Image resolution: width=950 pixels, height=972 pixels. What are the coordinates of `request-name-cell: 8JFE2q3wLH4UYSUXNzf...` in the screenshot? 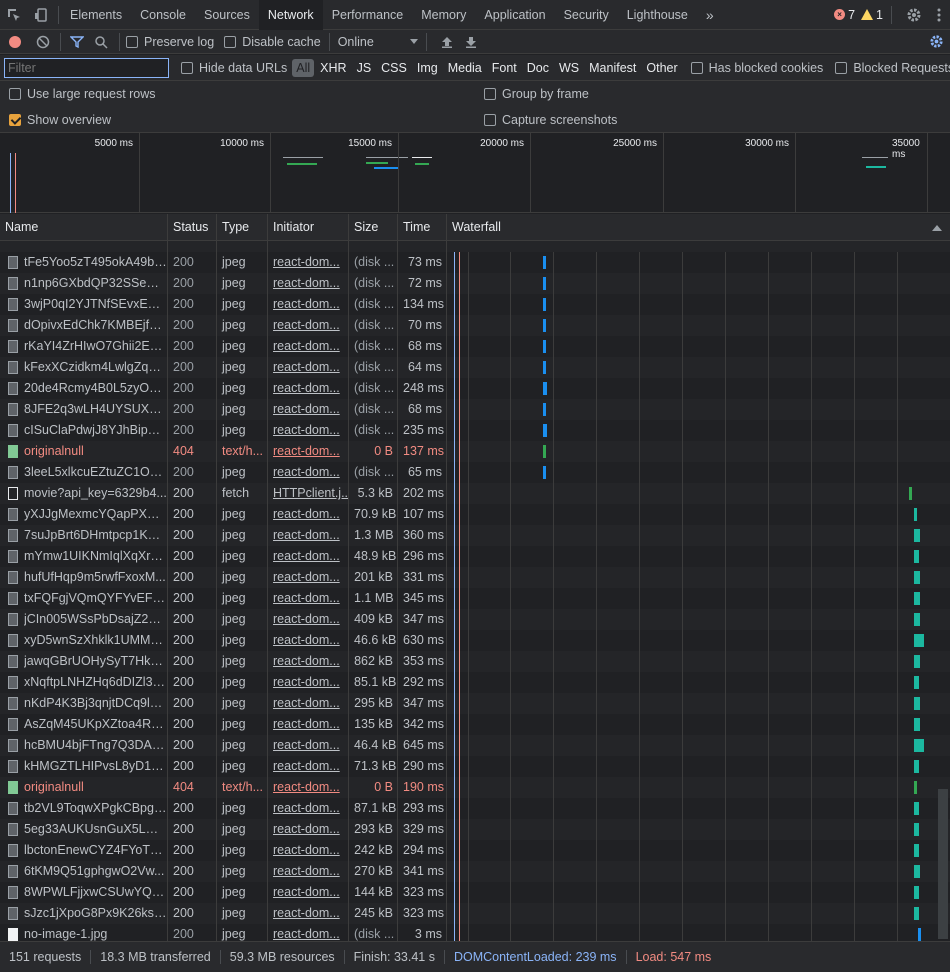 It's located at (84, 409).